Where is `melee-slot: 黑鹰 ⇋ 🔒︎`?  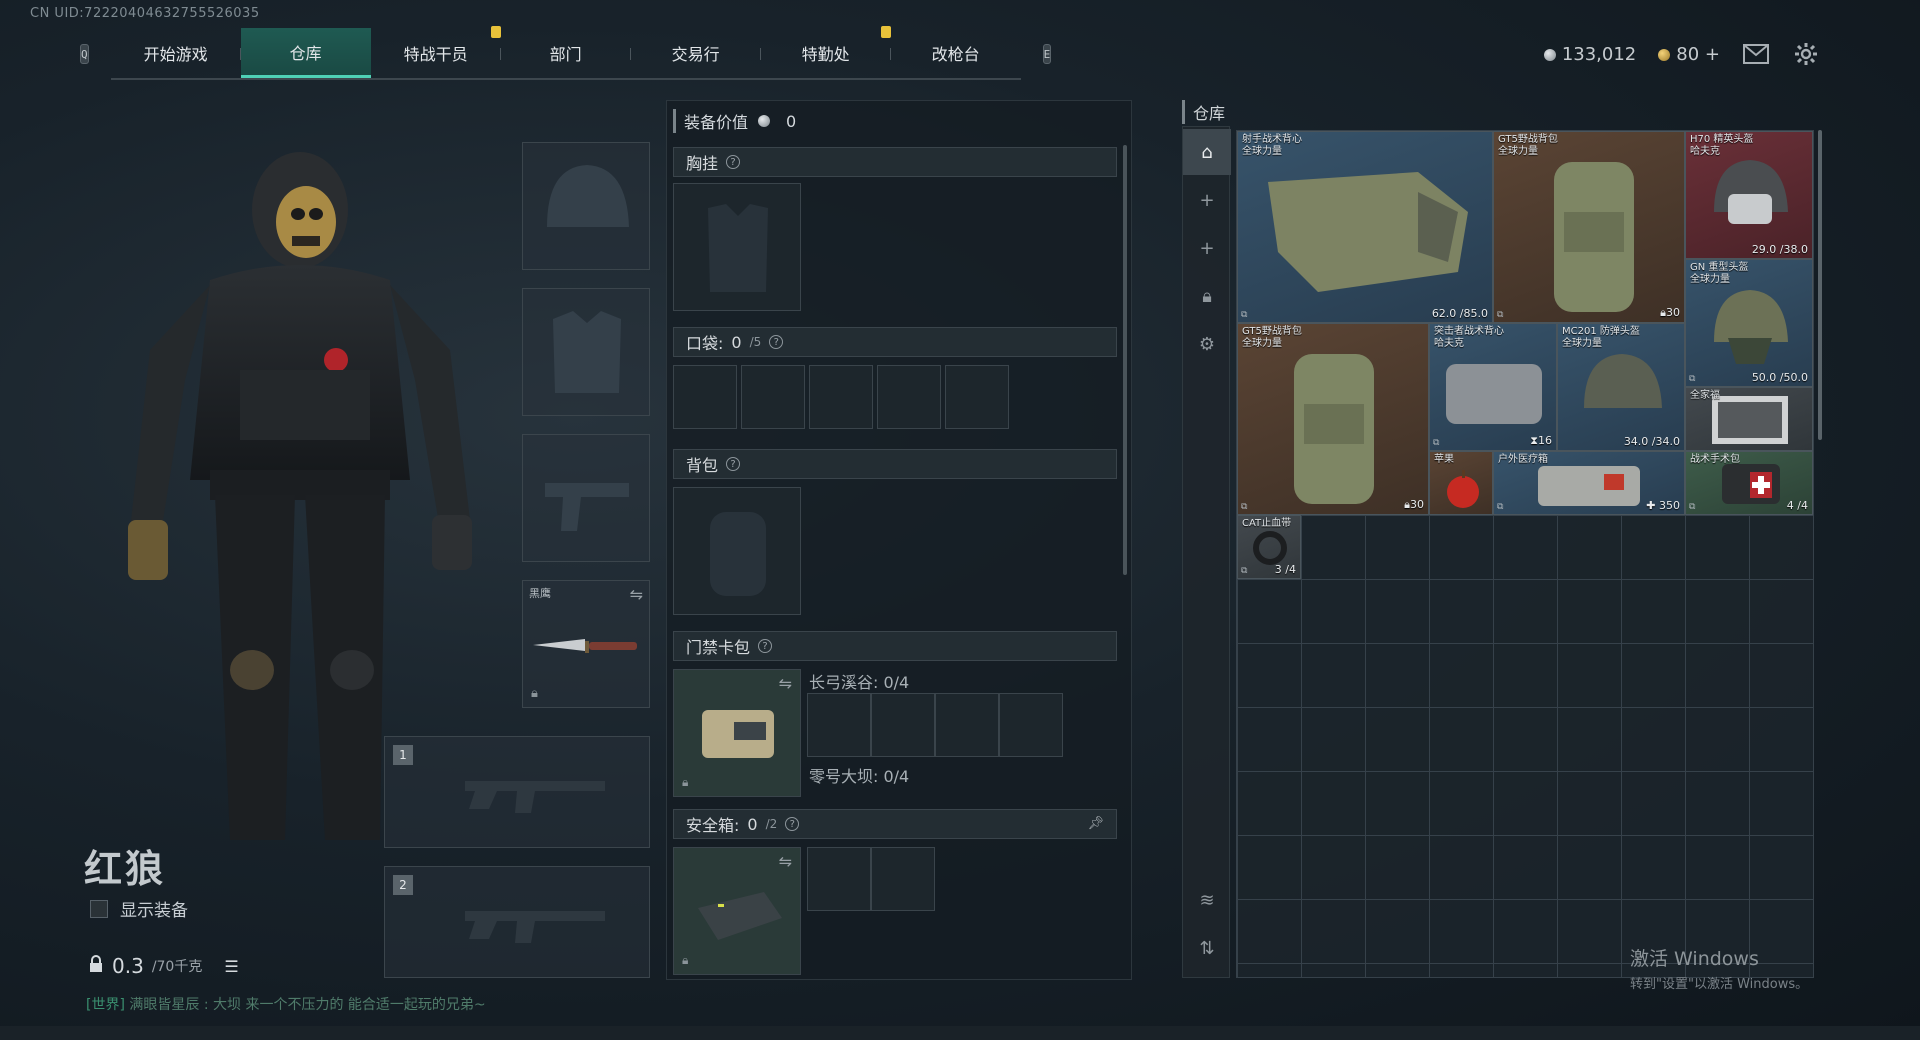
melee-slot: 黑鹰 ⇋ 🔒︎ is located at coordinates (586, 644).